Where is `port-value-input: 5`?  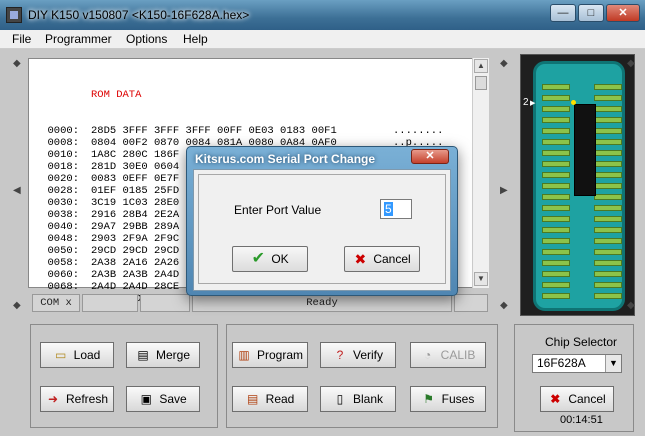
port-value-input: 5 is located at coordinates (396, 209).